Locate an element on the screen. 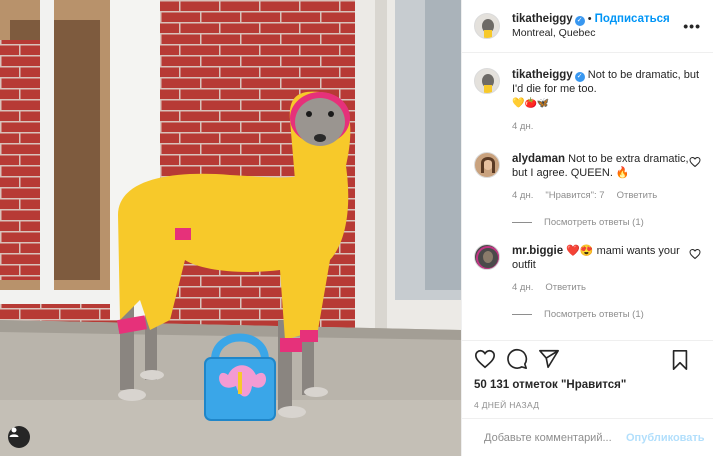 Image resolution: width=713 pixels, height=456 pixels. add-comment-bar: Опубликовать is located at coordinates (587, 437).